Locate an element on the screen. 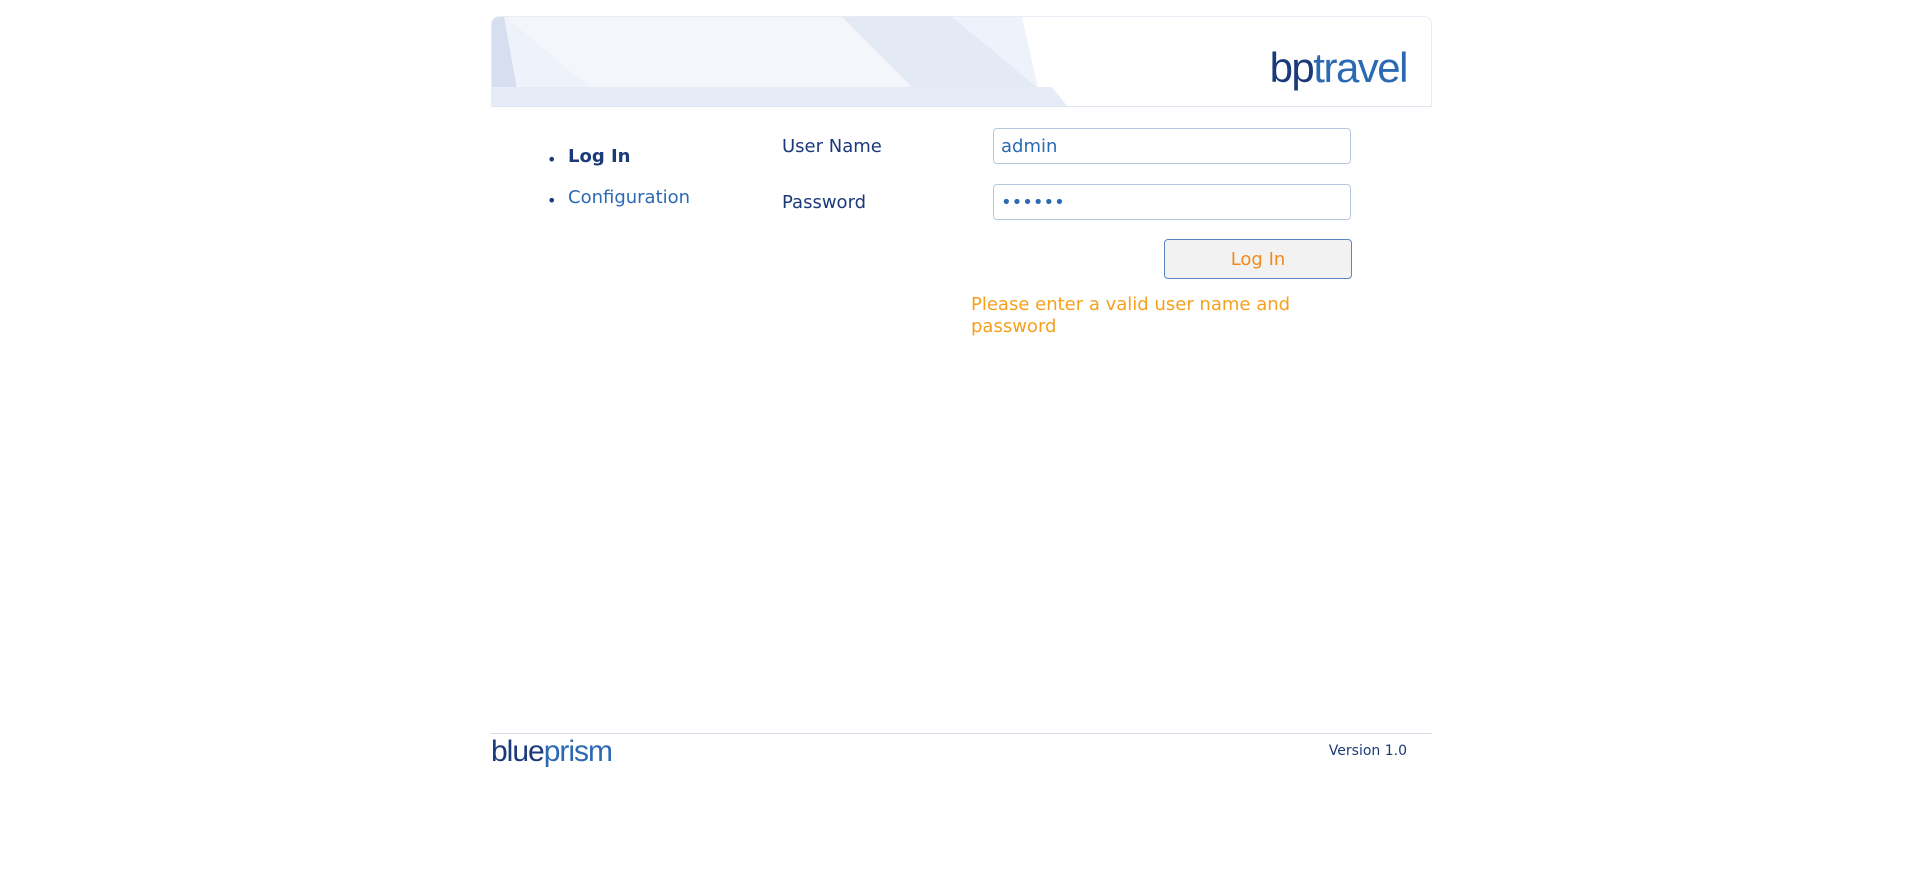  footer-logo-part1: blue is located at coordinates (518, 751).